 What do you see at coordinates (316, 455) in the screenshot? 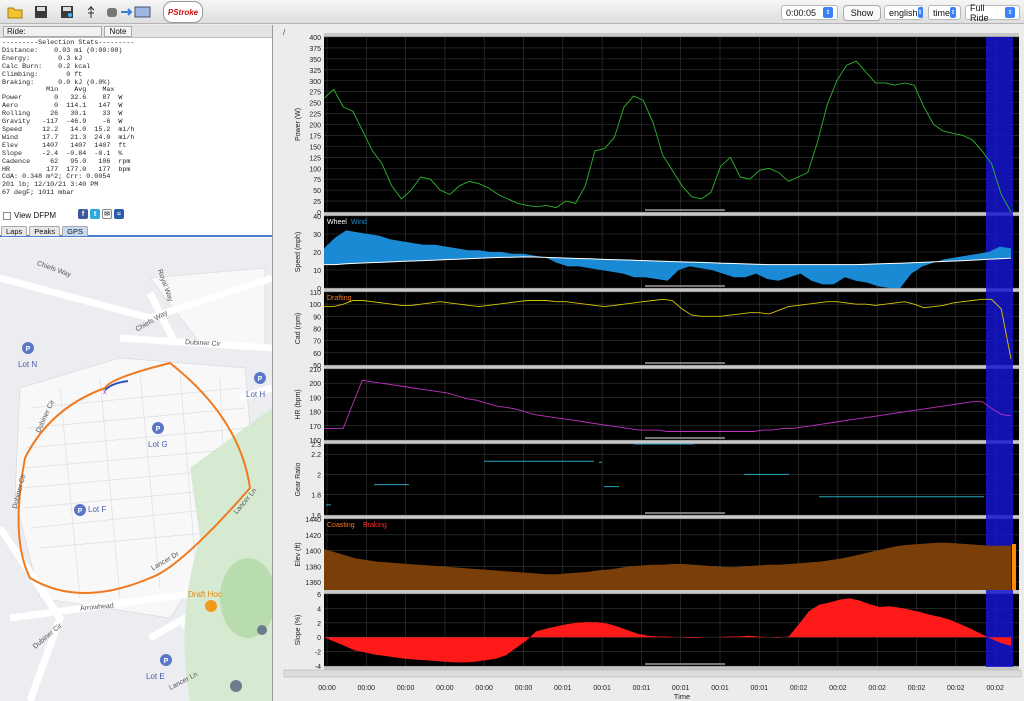
I see `y-tick-label: 2.2` at bounding box center [316, 455].